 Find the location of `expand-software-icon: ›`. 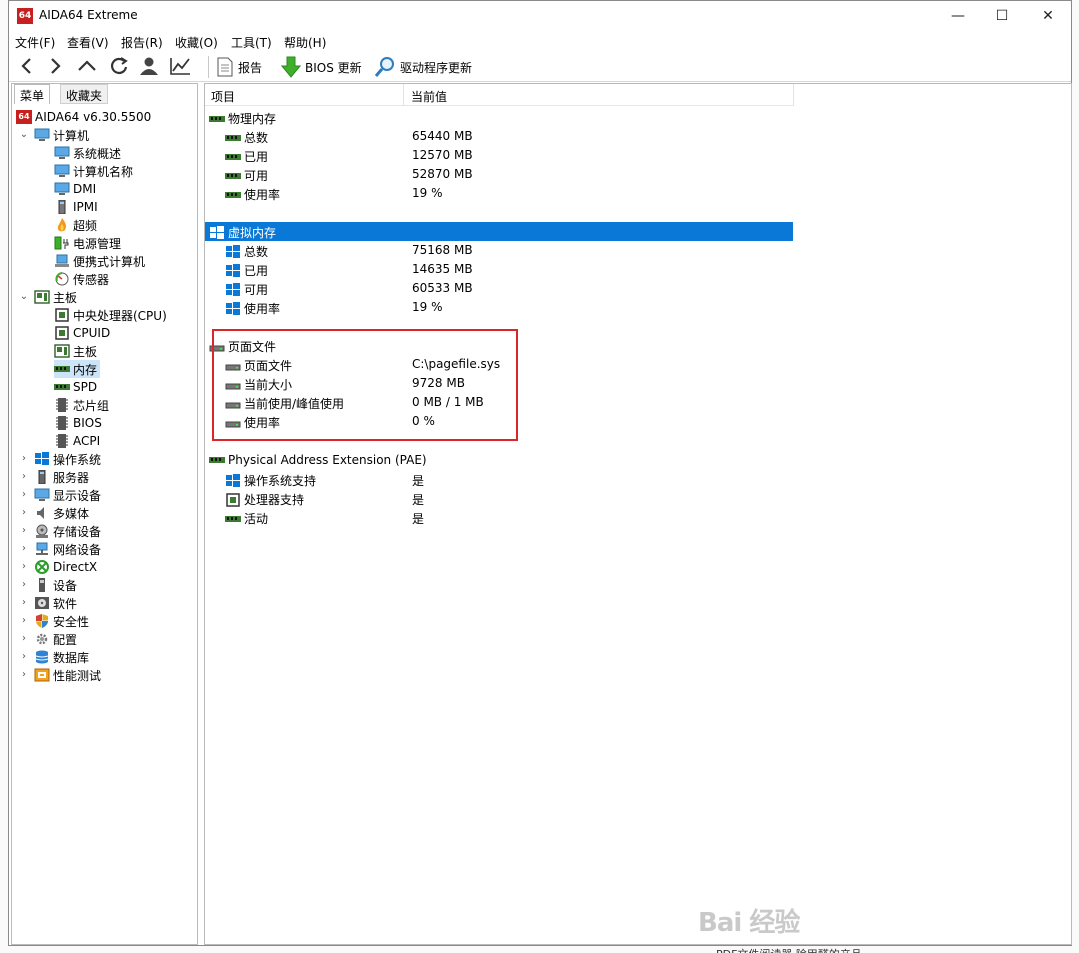

expand-software-icon: › is located at coordinates (24, 603).